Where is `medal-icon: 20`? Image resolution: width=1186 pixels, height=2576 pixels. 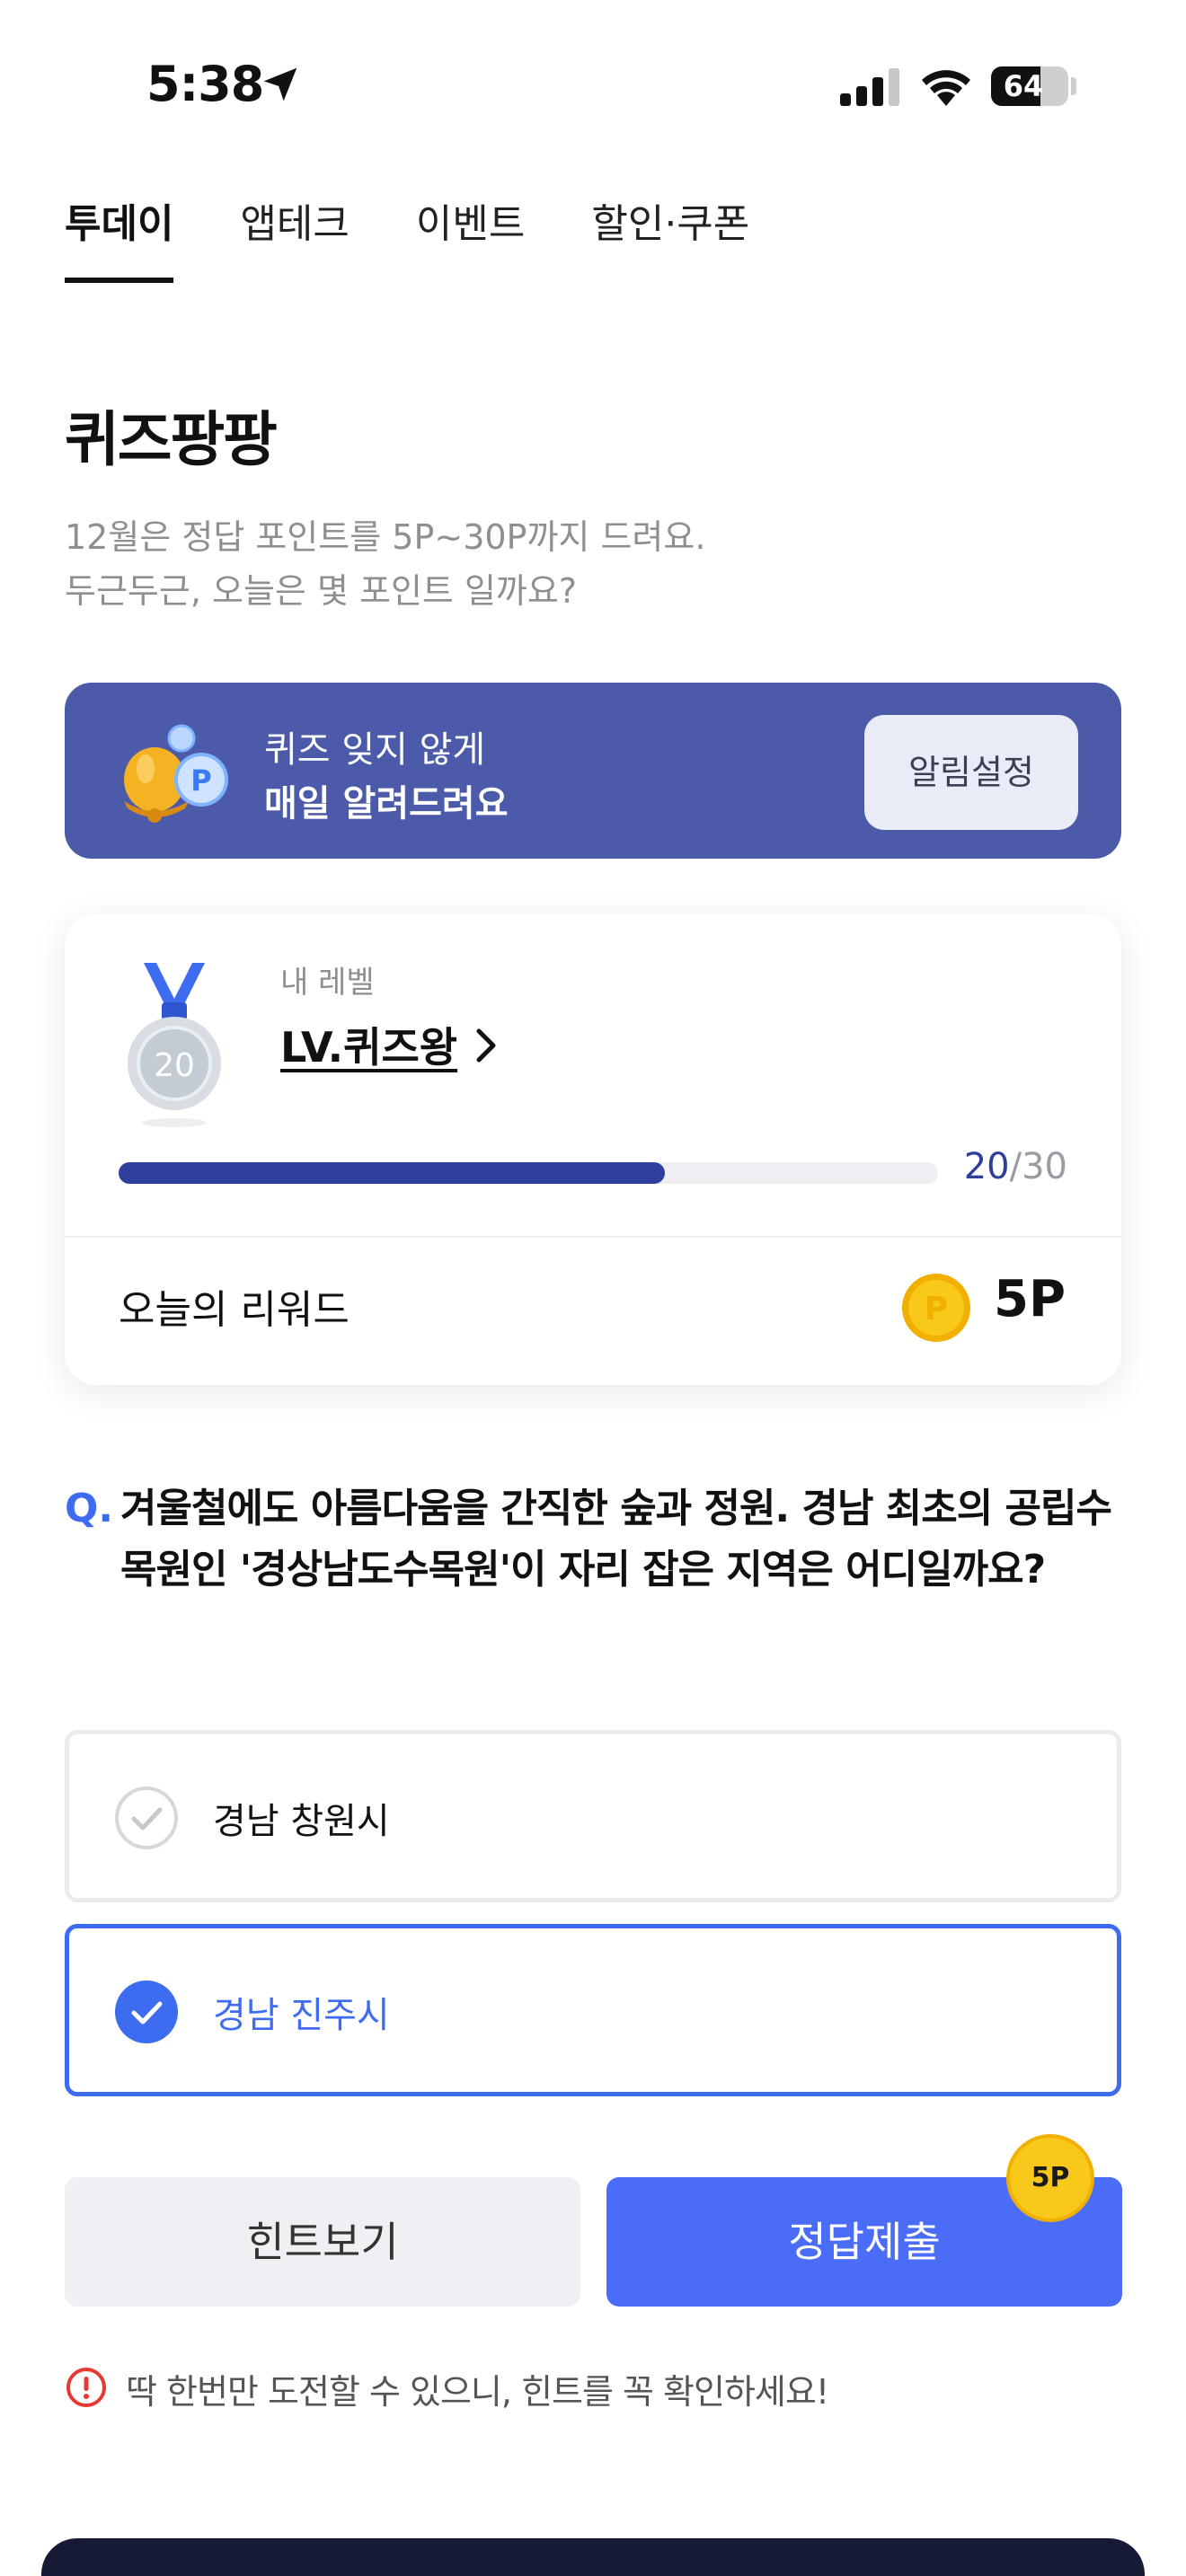
medal-icon: 20 is located at coordinates (174, 1045).